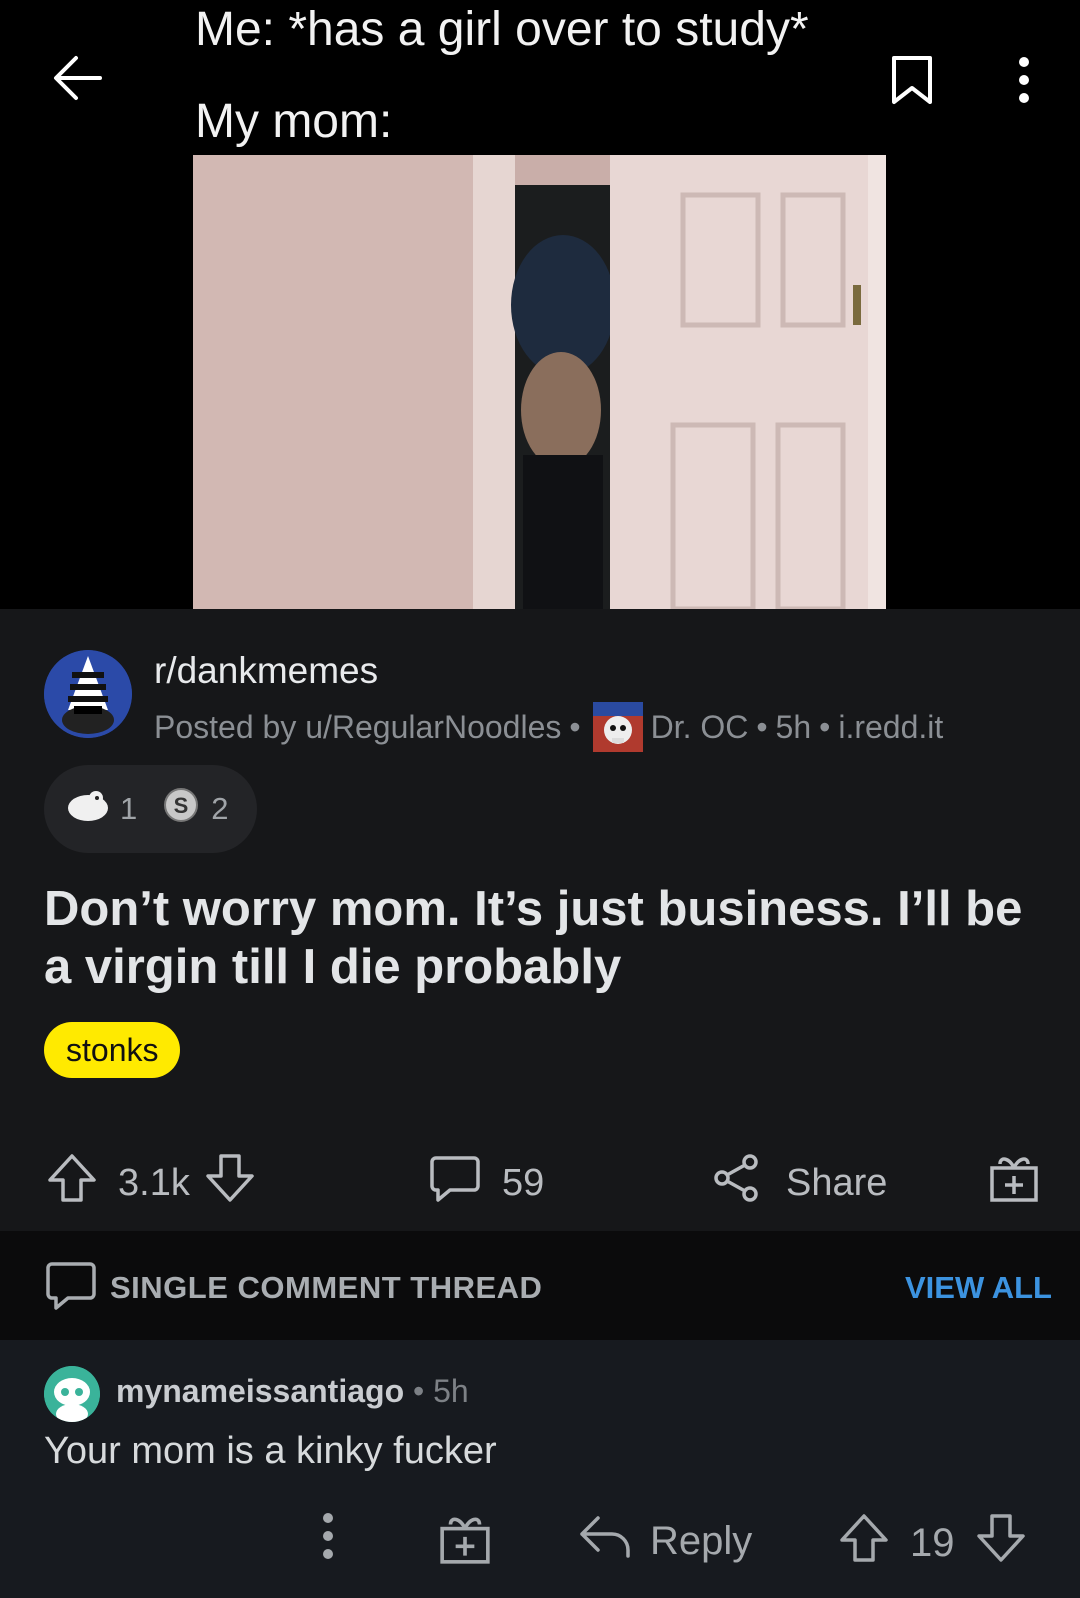 The height and width of the screenshot is (1598, 1080). I want to click on reply-button: Reply, so click(665, 1541).